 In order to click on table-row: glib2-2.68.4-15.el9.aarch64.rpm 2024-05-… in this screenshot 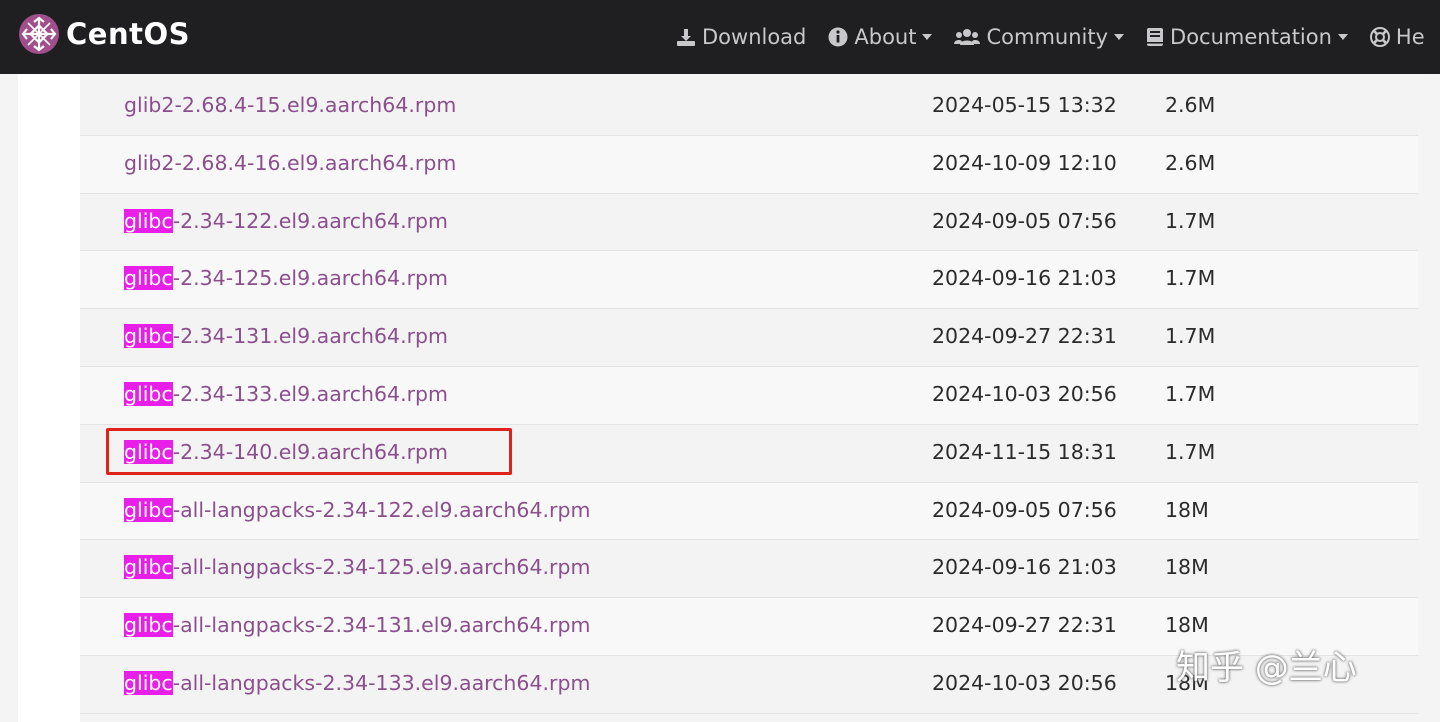, I will do `click(749, 107)`.